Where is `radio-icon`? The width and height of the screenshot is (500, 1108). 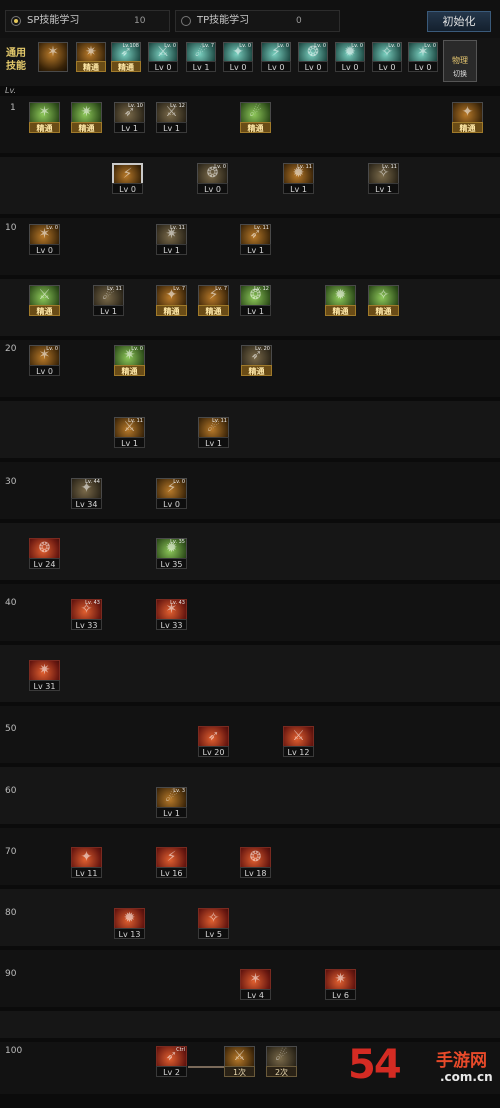
radio-icon is located at coordinates (186, 21).